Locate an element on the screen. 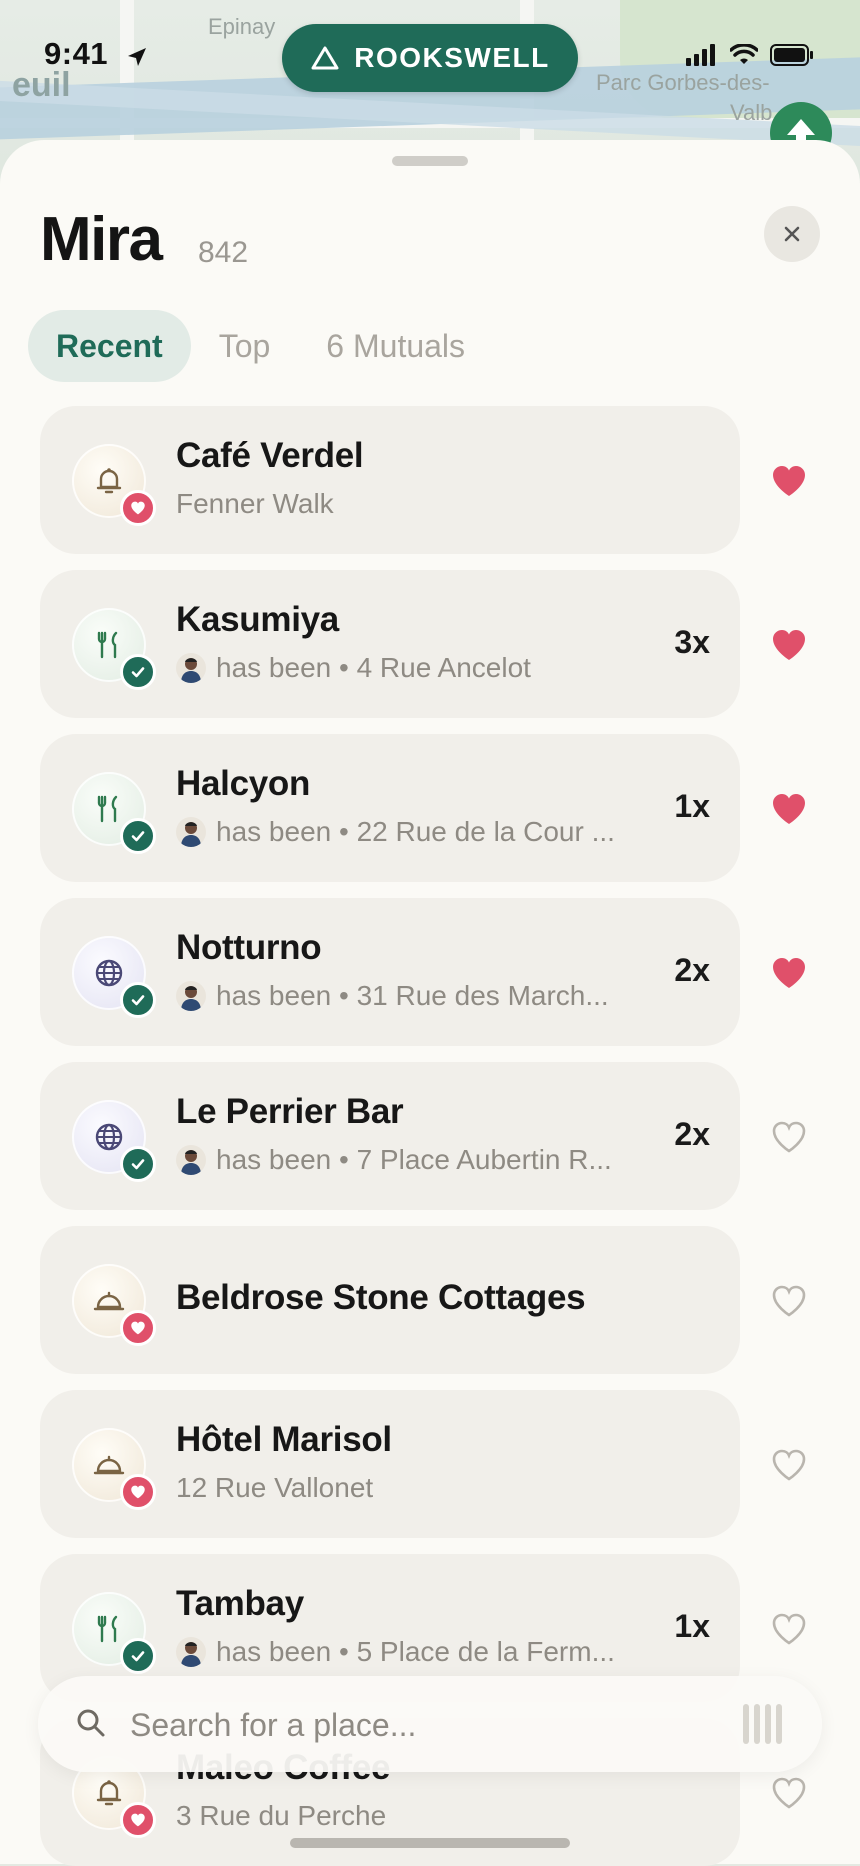 Image resolution: width=860 pixels, height=1866 pixels. tab-top: Top is located at coordinates (245, 346).